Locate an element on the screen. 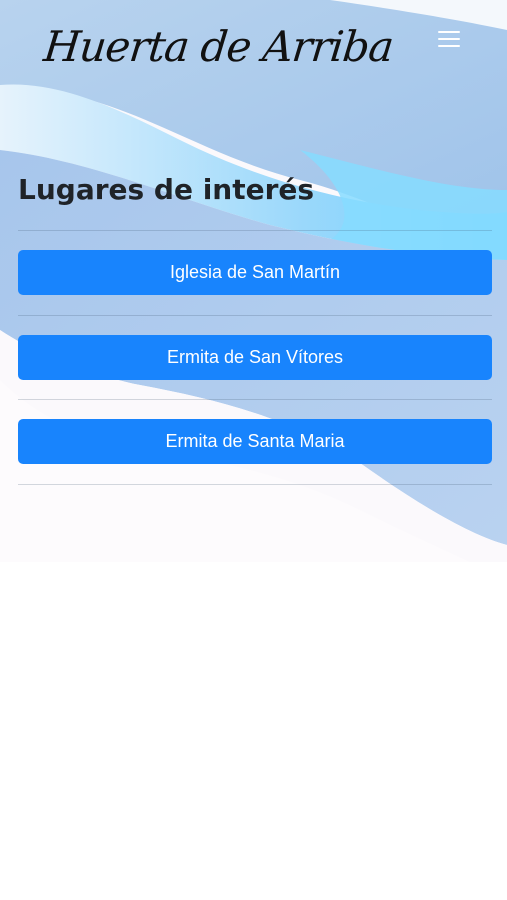  place-button-iglesia-san-martin: Iglesia de San Martín is located at coordinates (255, 272).